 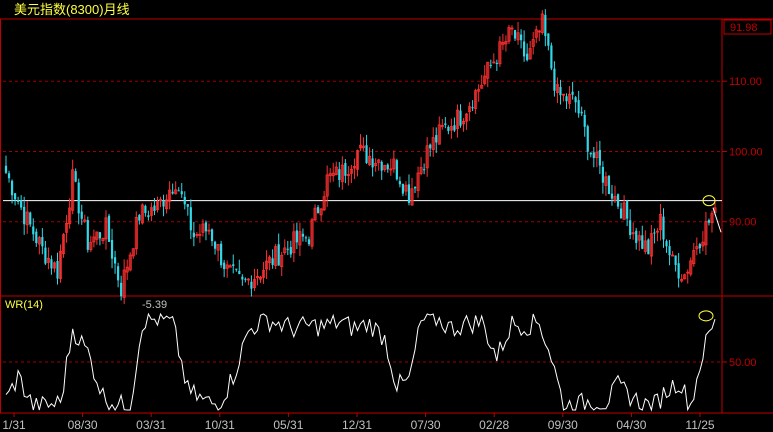 I want to click on time-tick-label: 03/31, so click(x=151, y=425).